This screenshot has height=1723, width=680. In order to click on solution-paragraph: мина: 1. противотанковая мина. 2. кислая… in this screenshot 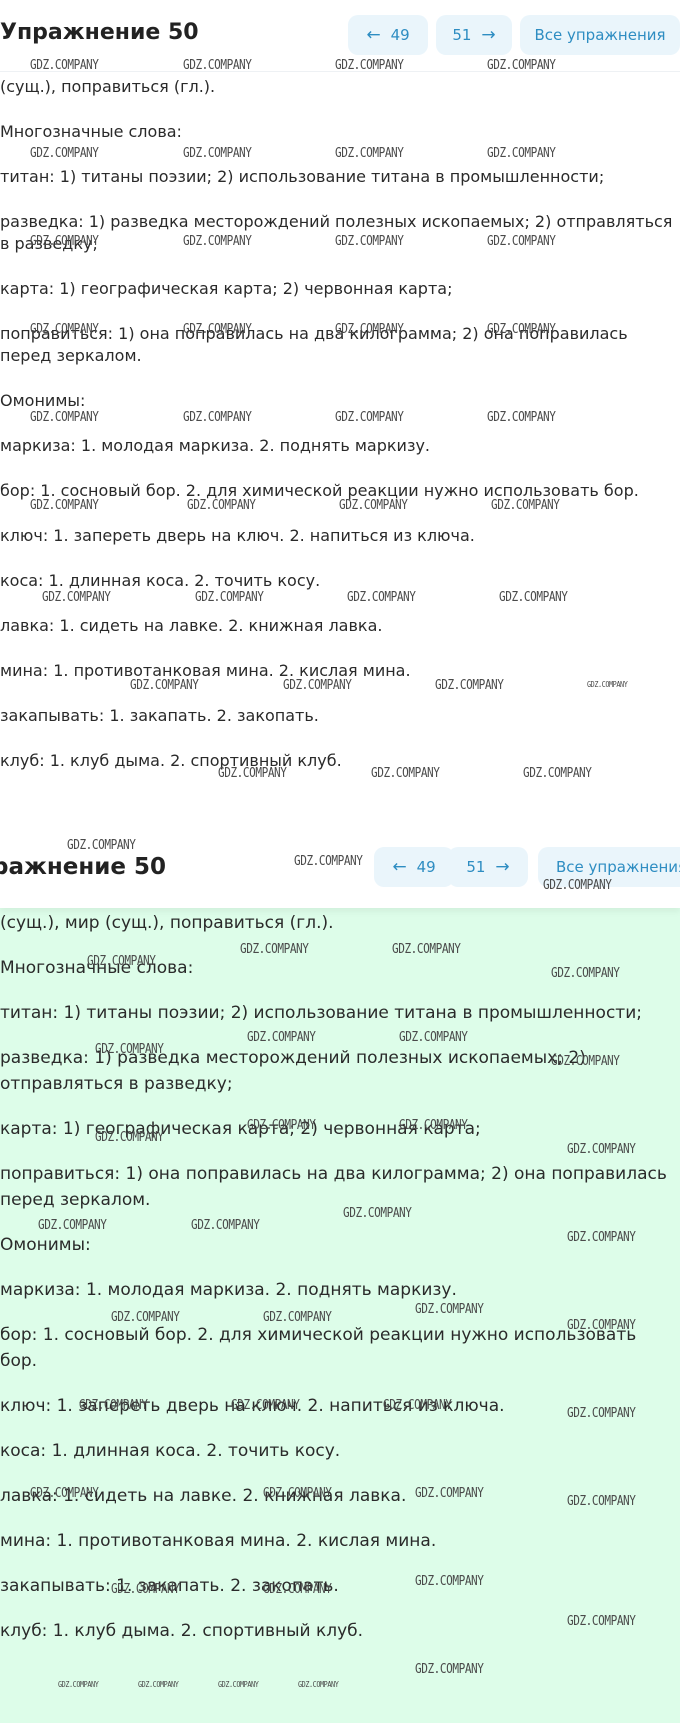, I will do `click(218, 1541)`.